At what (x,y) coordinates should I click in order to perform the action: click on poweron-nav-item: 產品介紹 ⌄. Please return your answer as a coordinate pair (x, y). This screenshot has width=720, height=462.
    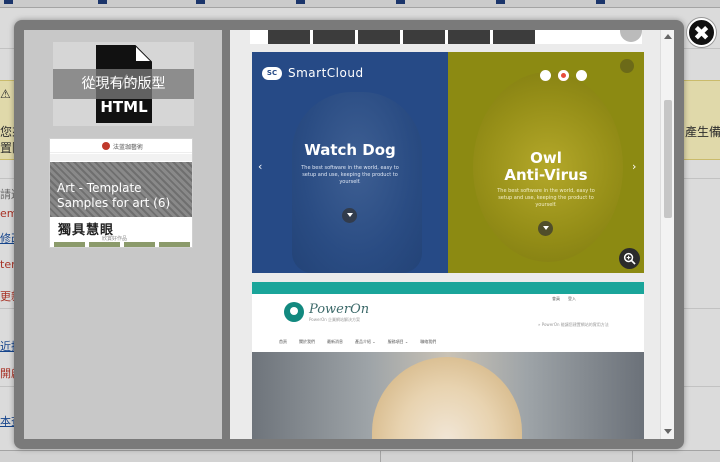
    Looking at the image, I should click on (365, 342).